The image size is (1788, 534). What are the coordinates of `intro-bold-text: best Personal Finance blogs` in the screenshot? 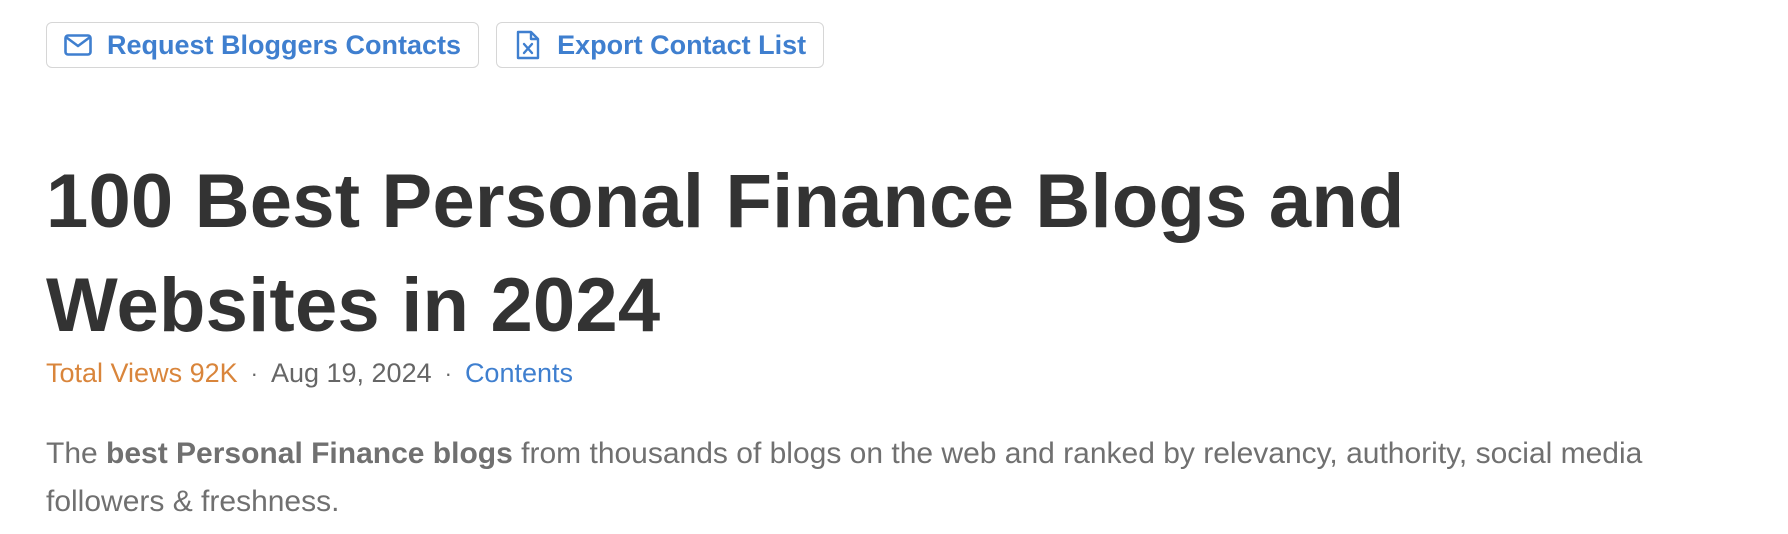 It's located at (309, 453).